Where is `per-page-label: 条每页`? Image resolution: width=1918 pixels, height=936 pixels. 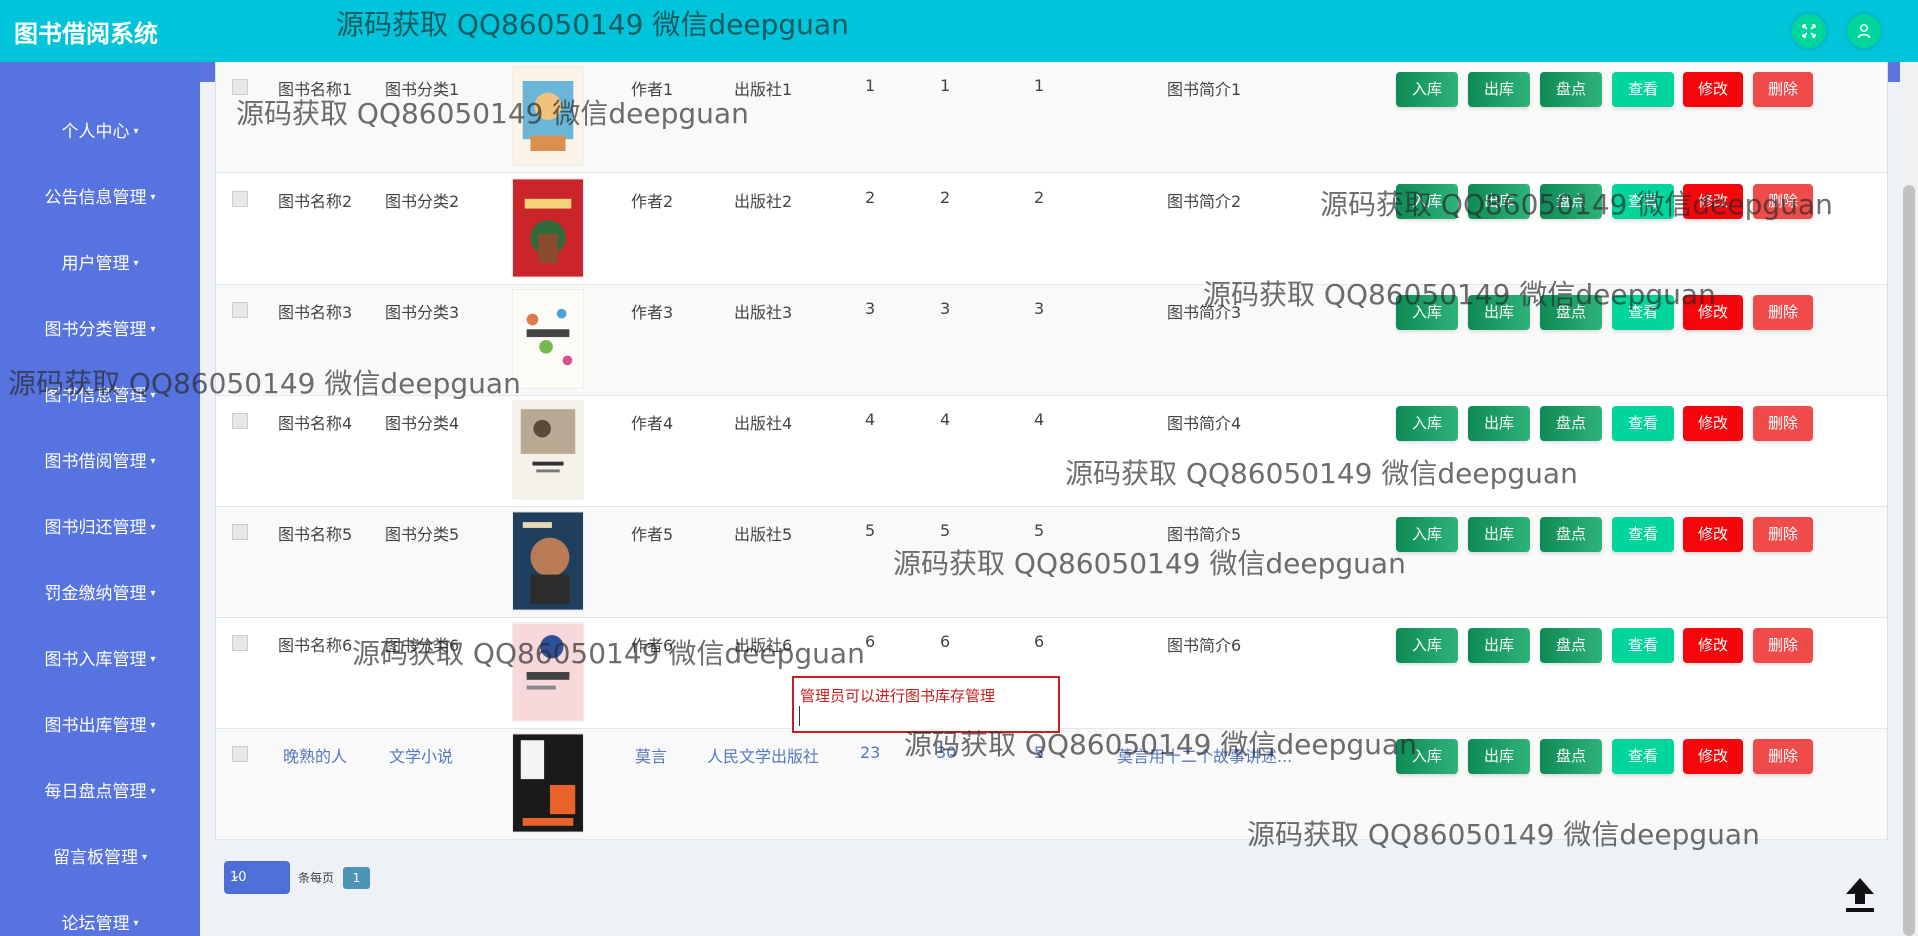
per-page-label: 条每页 is located at coordinates (316, 878).